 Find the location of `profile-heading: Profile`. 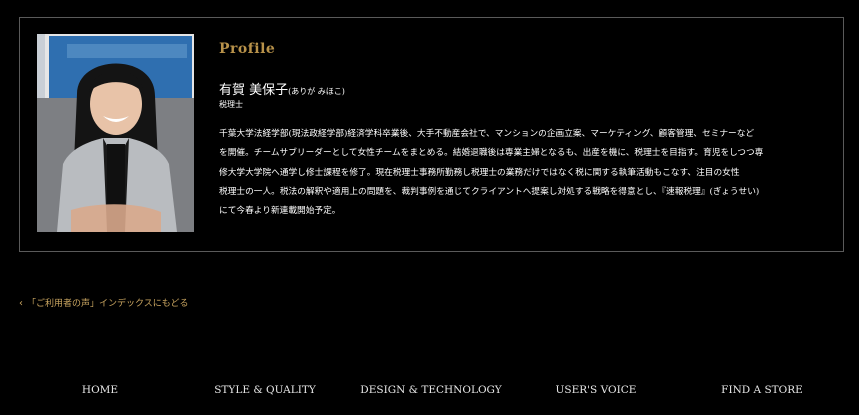

profile-heading: Profile is located at coordinates (247, 49).